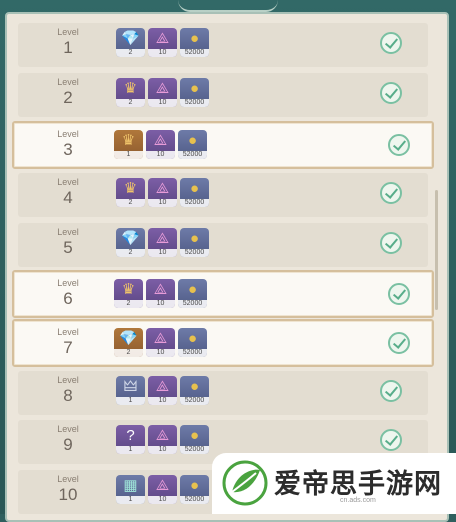  Describe the element at coordinates (128, 144) in the screenshot. I see `reward-item: ♛ 1` at that location.